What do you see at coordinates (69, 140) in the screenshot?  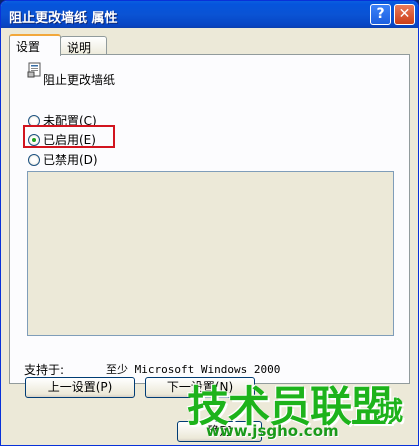 I see `radio-label: 已启用(E)` at bounding box center [69, 140].